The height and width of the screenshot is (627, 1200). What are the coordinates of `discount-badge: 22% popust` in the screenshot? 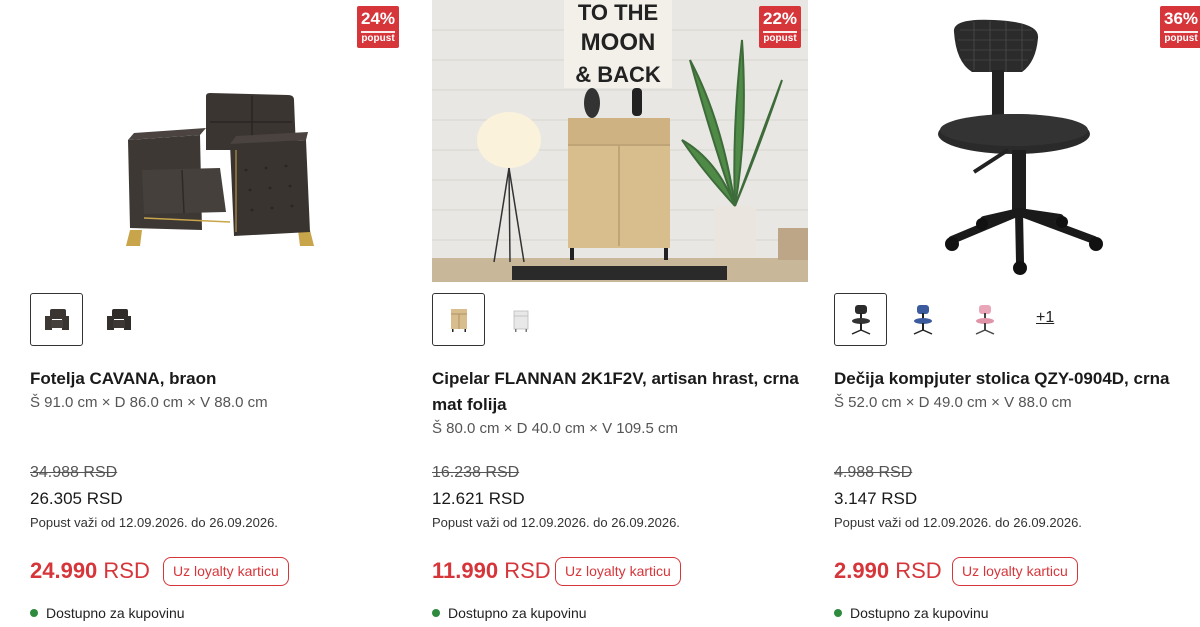 It's located at (780, 27).